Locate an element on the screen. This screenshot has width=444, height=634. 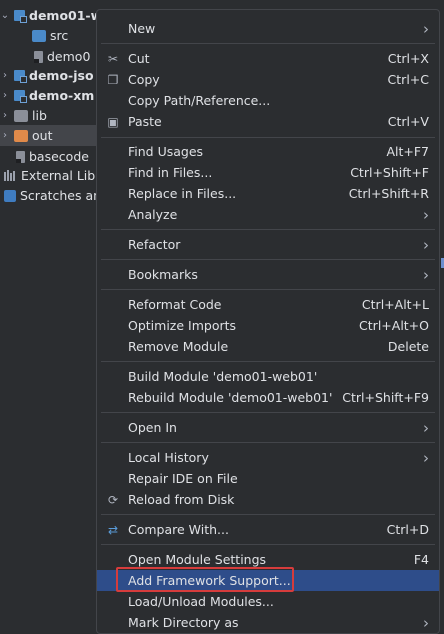
menu-item-label: Local History is located at coordinates (168, 457).